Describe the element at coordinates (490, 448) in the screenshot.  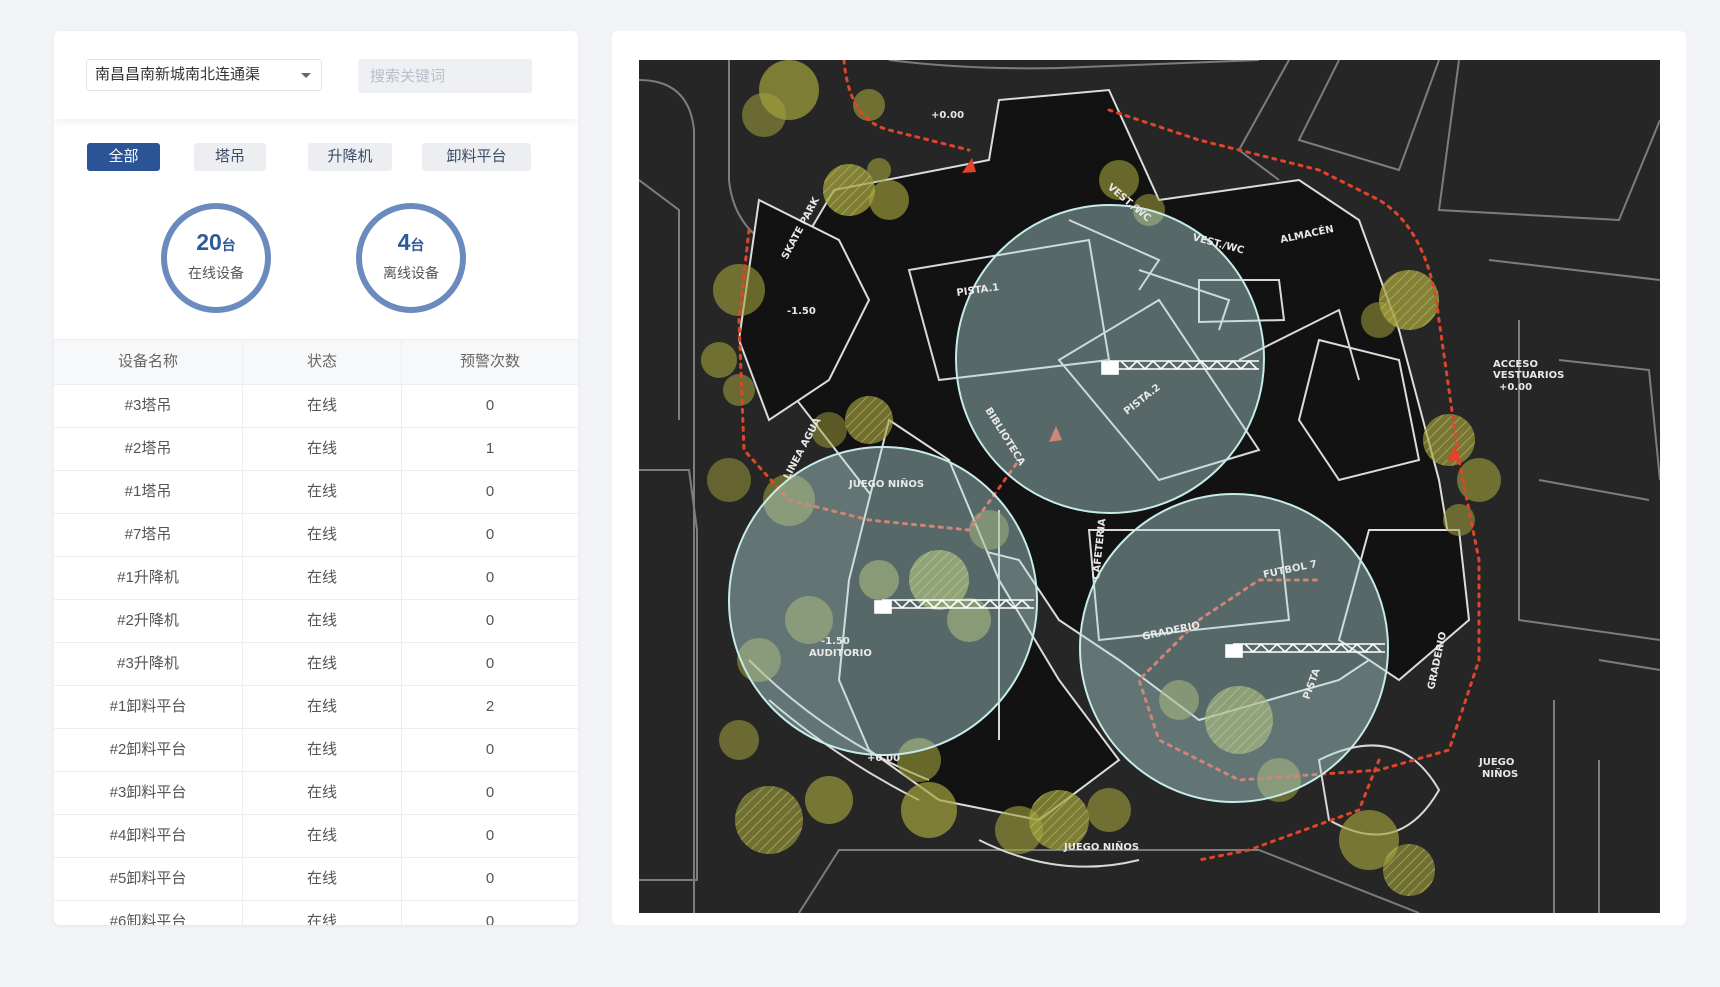
I see `warning-count-cell: 1` at that location.